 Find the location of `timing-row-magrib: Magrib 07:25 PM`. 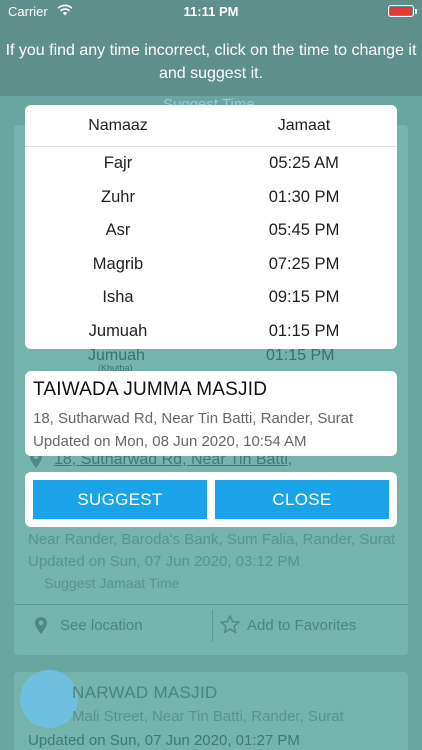

timing-row-magrib: Magrib 07:25 PM is located at coordinates (211, 265).